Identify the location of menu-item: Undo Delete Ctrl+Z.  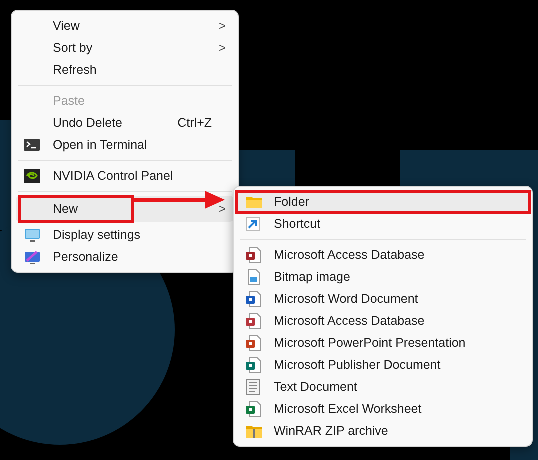
(125, 123).